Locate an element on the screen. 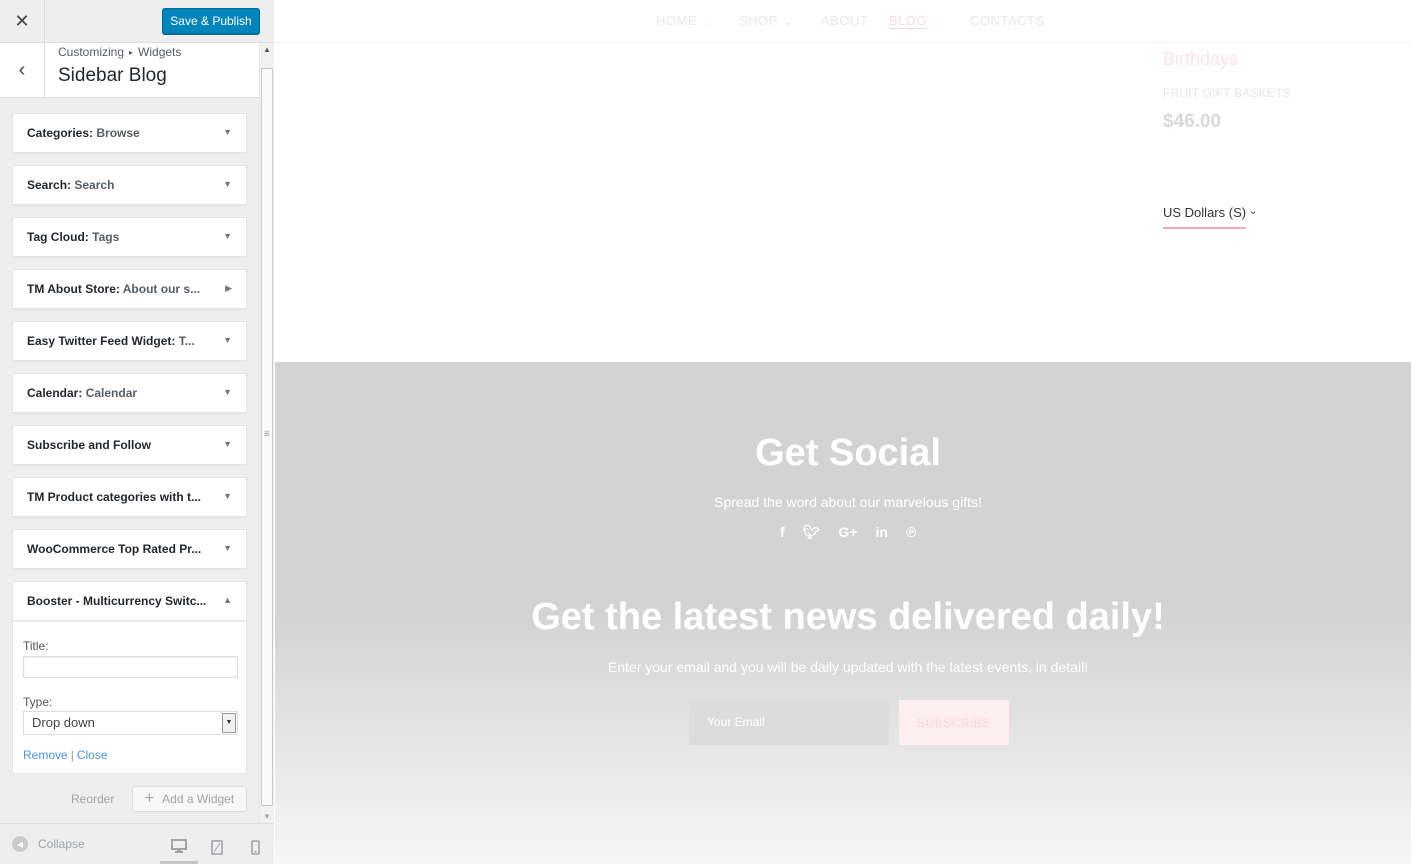  close-icon: ✕ is located at coordinates (22, 21).